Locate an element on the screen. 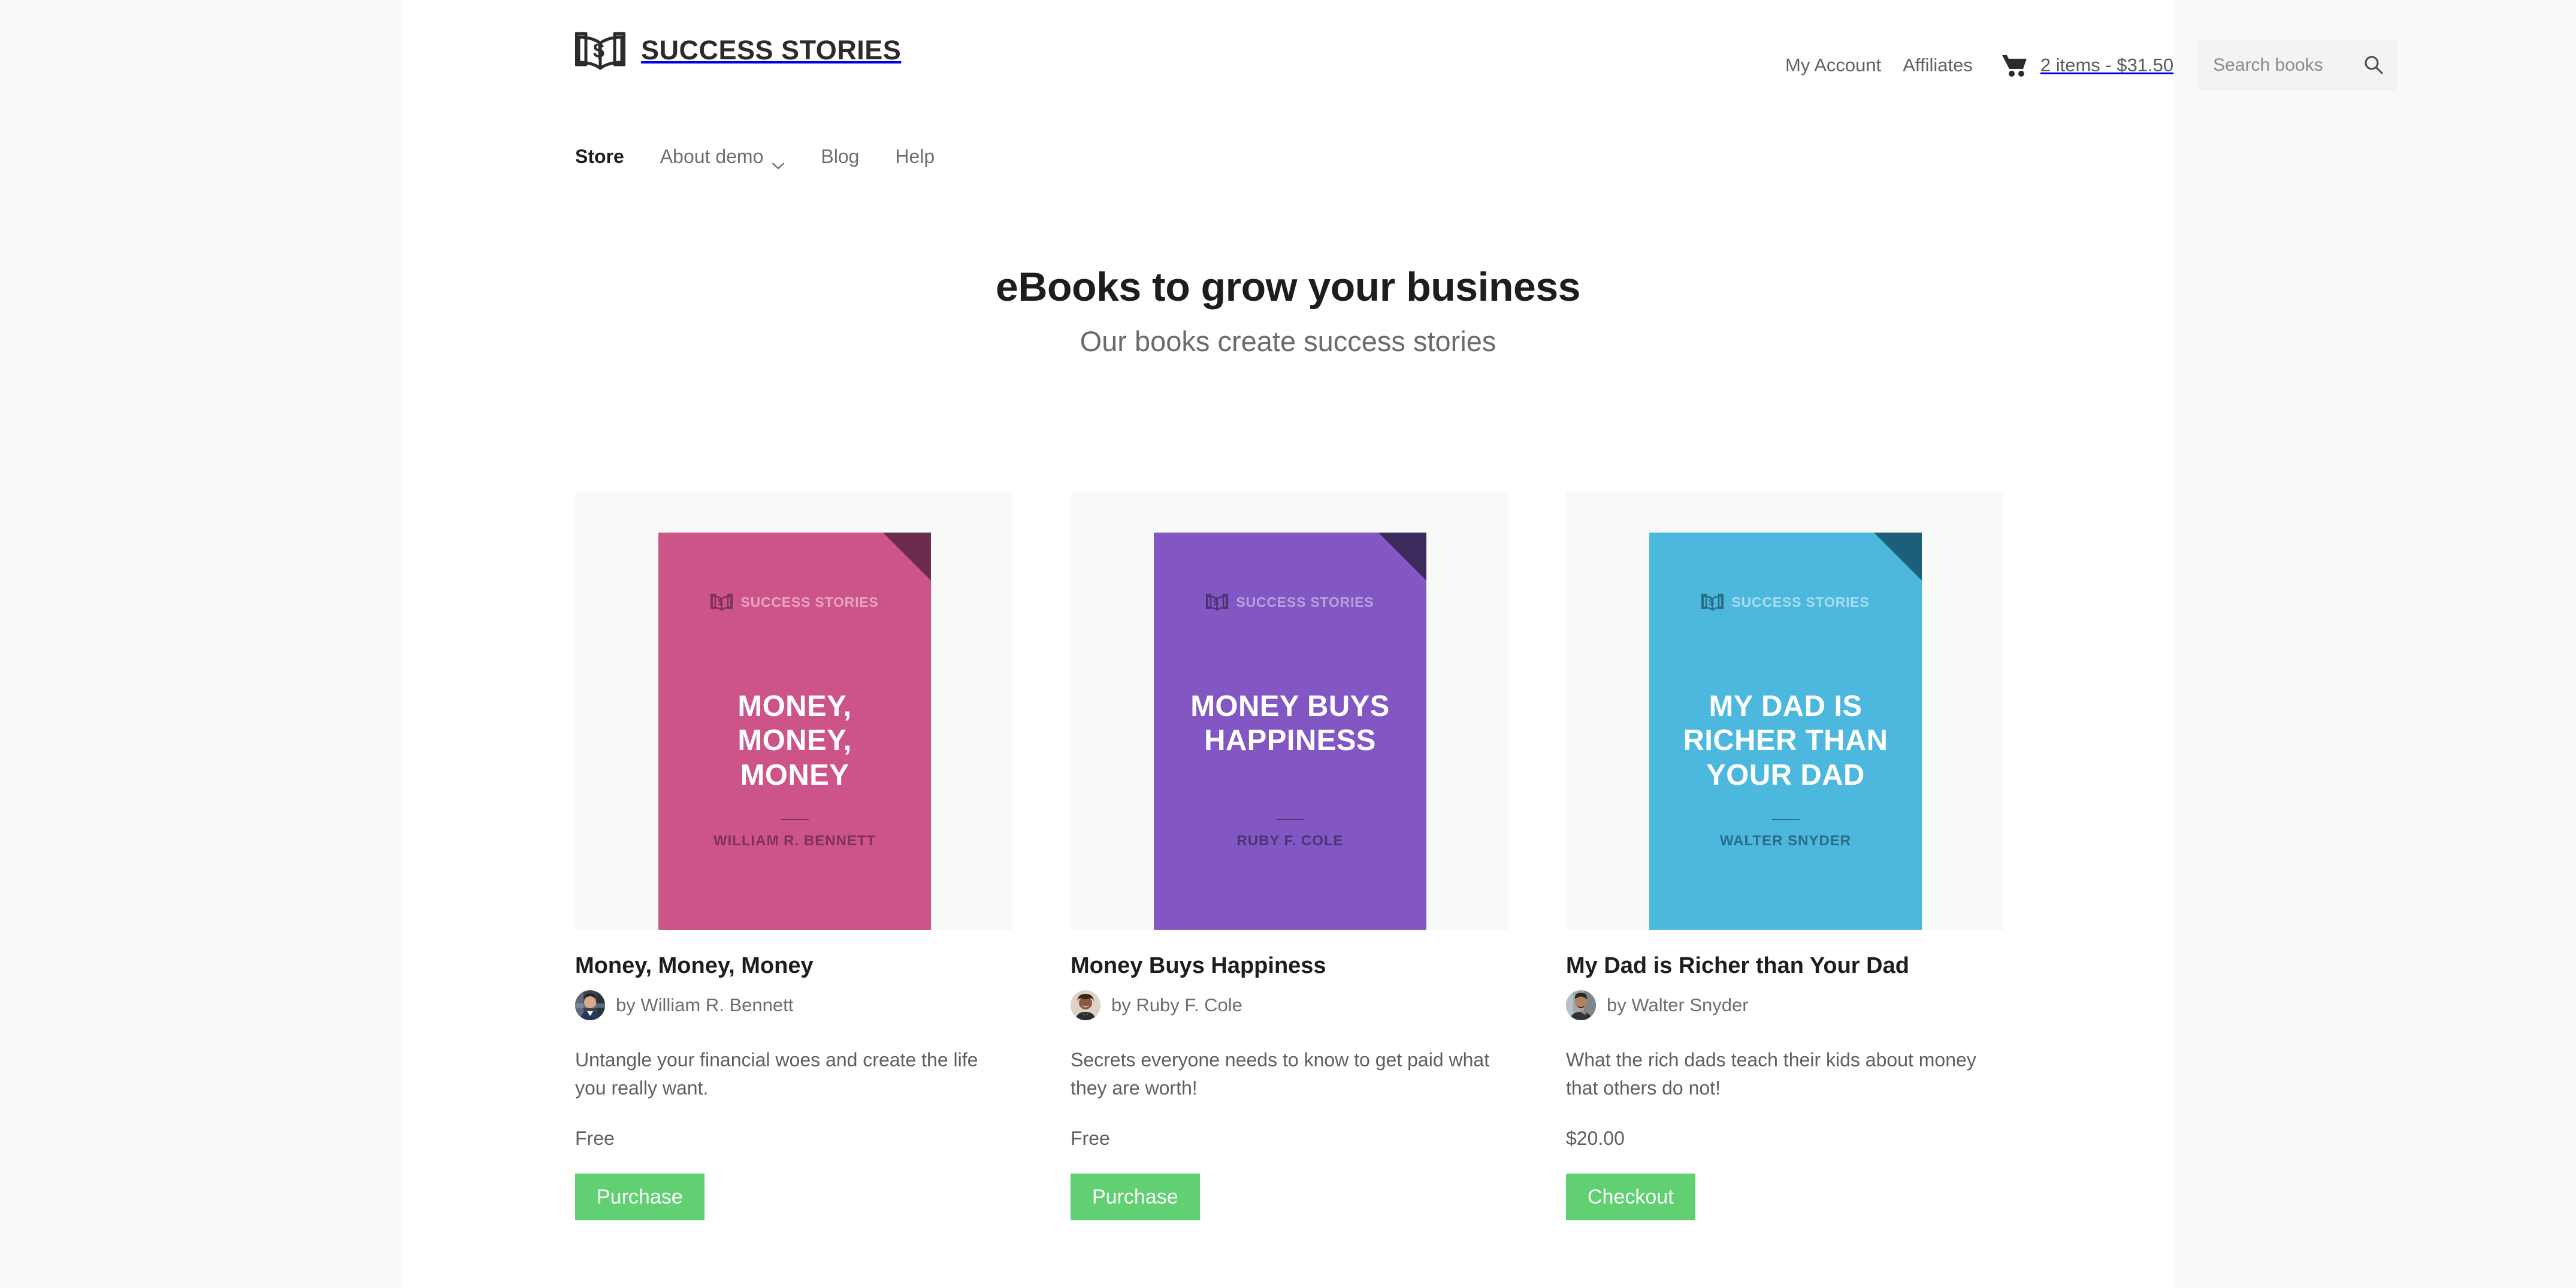 This screenshot has height=1288, width=2576. nav-item-store: Store is located at coordinates (599, 157).